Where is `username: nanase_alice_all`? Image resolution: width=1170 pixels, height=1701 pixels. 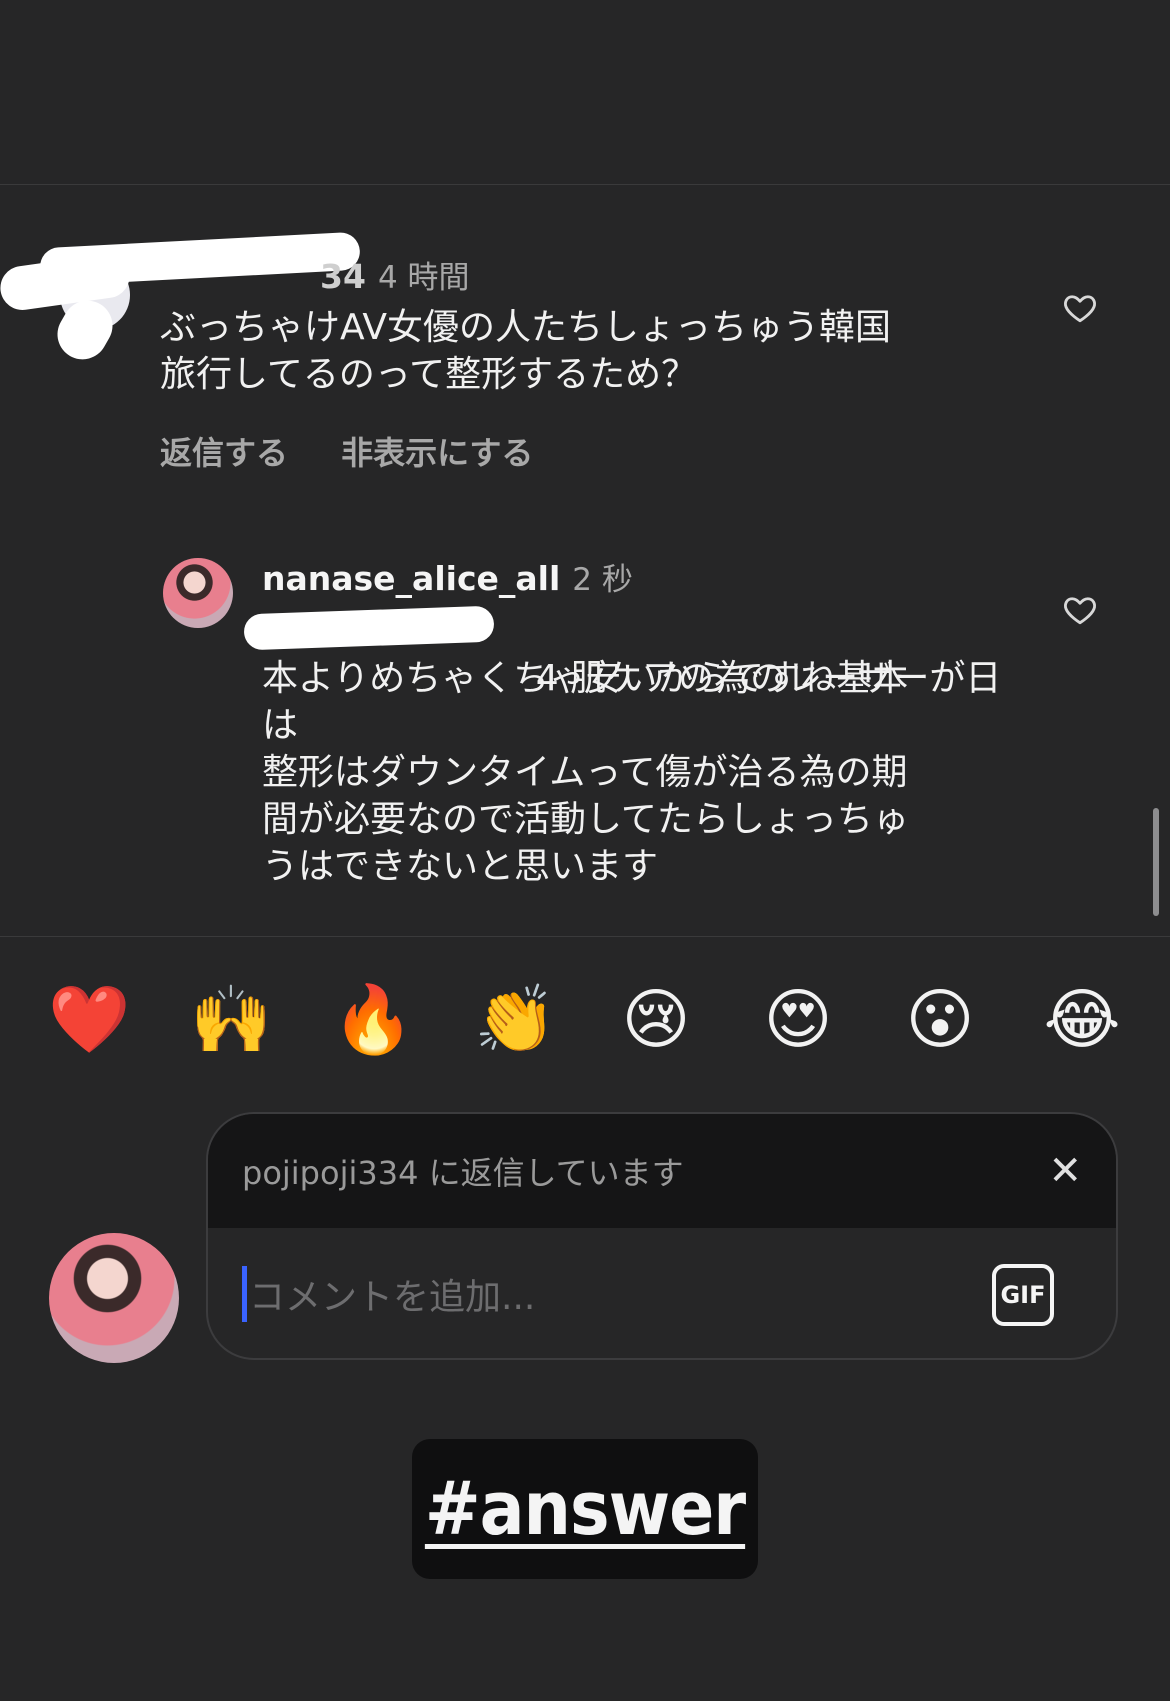 username: nanase_alice_all is located at coordinates (411, 578).